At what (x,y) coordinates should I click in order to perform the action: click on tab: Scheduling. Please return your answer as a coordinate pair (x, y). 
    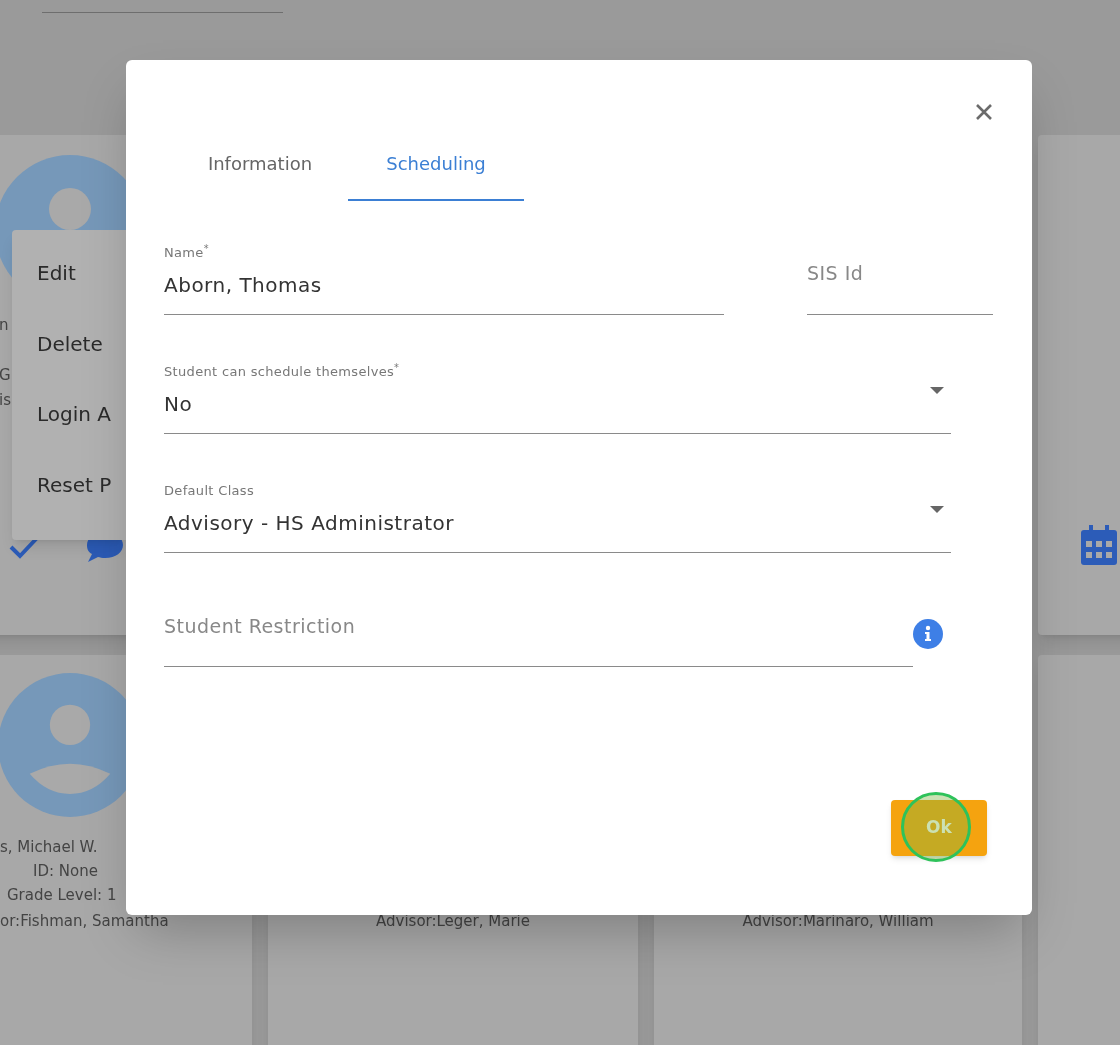
    Looking at the image, I should click on (436, 170).